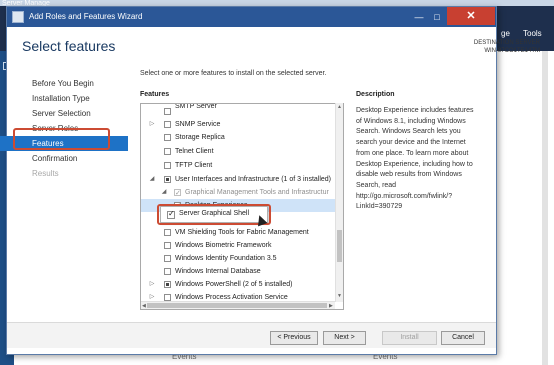 The width and height of the screenshot is (554, 365). What do you see at coordinates (437, 17) in the screenshot?
I see `maximize-icon: □` at bounding box center [437, 17].